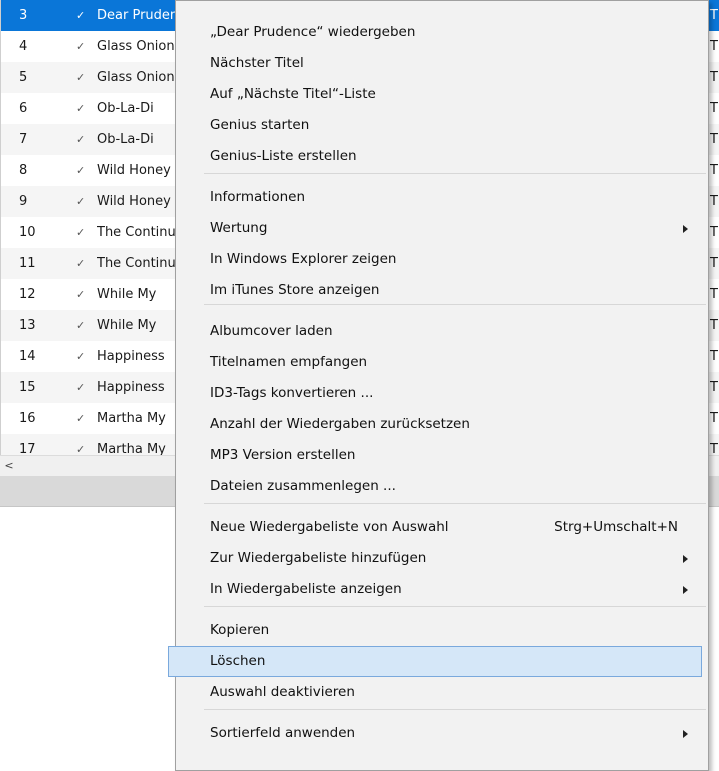 Image resolution: width=719 pixels, height=771 pixels. Describe the element at coordinates (240, 630) in the screenshot. I see `menu-item-label: Kopieren` at that location.